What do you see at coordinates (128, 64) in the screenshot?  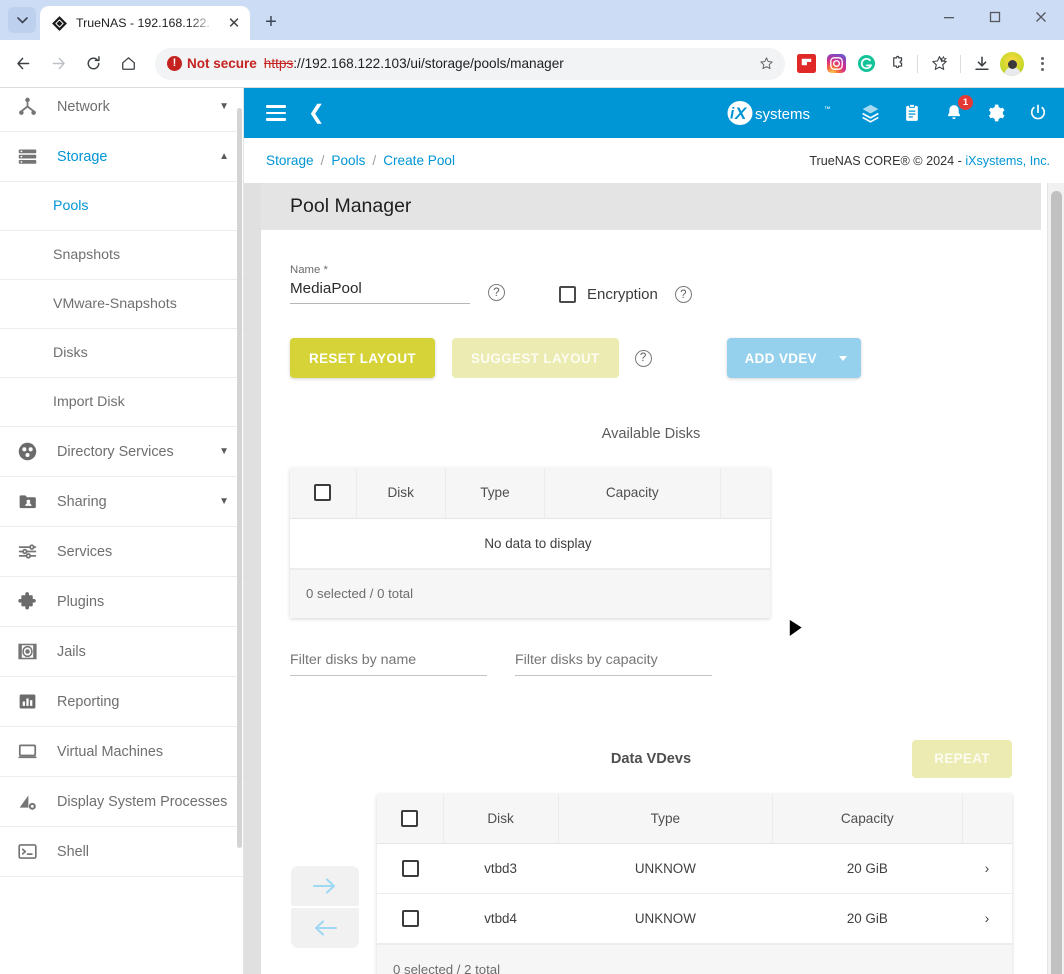 I see `home-icon` at bounding box center [128, 64].